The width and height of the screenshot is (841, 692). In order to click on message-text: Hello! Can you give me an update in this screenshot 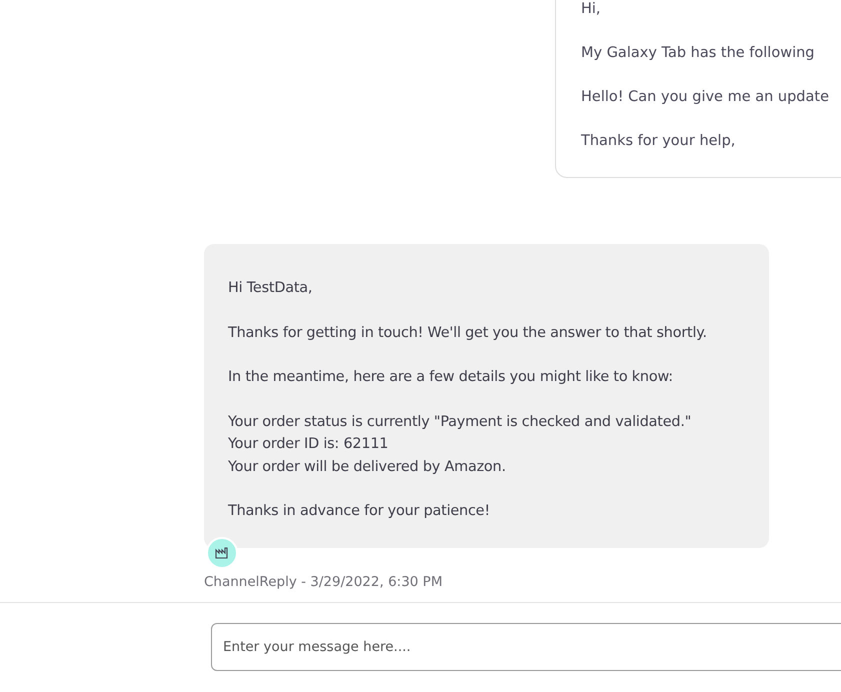, I will do `click(705, 97)`.